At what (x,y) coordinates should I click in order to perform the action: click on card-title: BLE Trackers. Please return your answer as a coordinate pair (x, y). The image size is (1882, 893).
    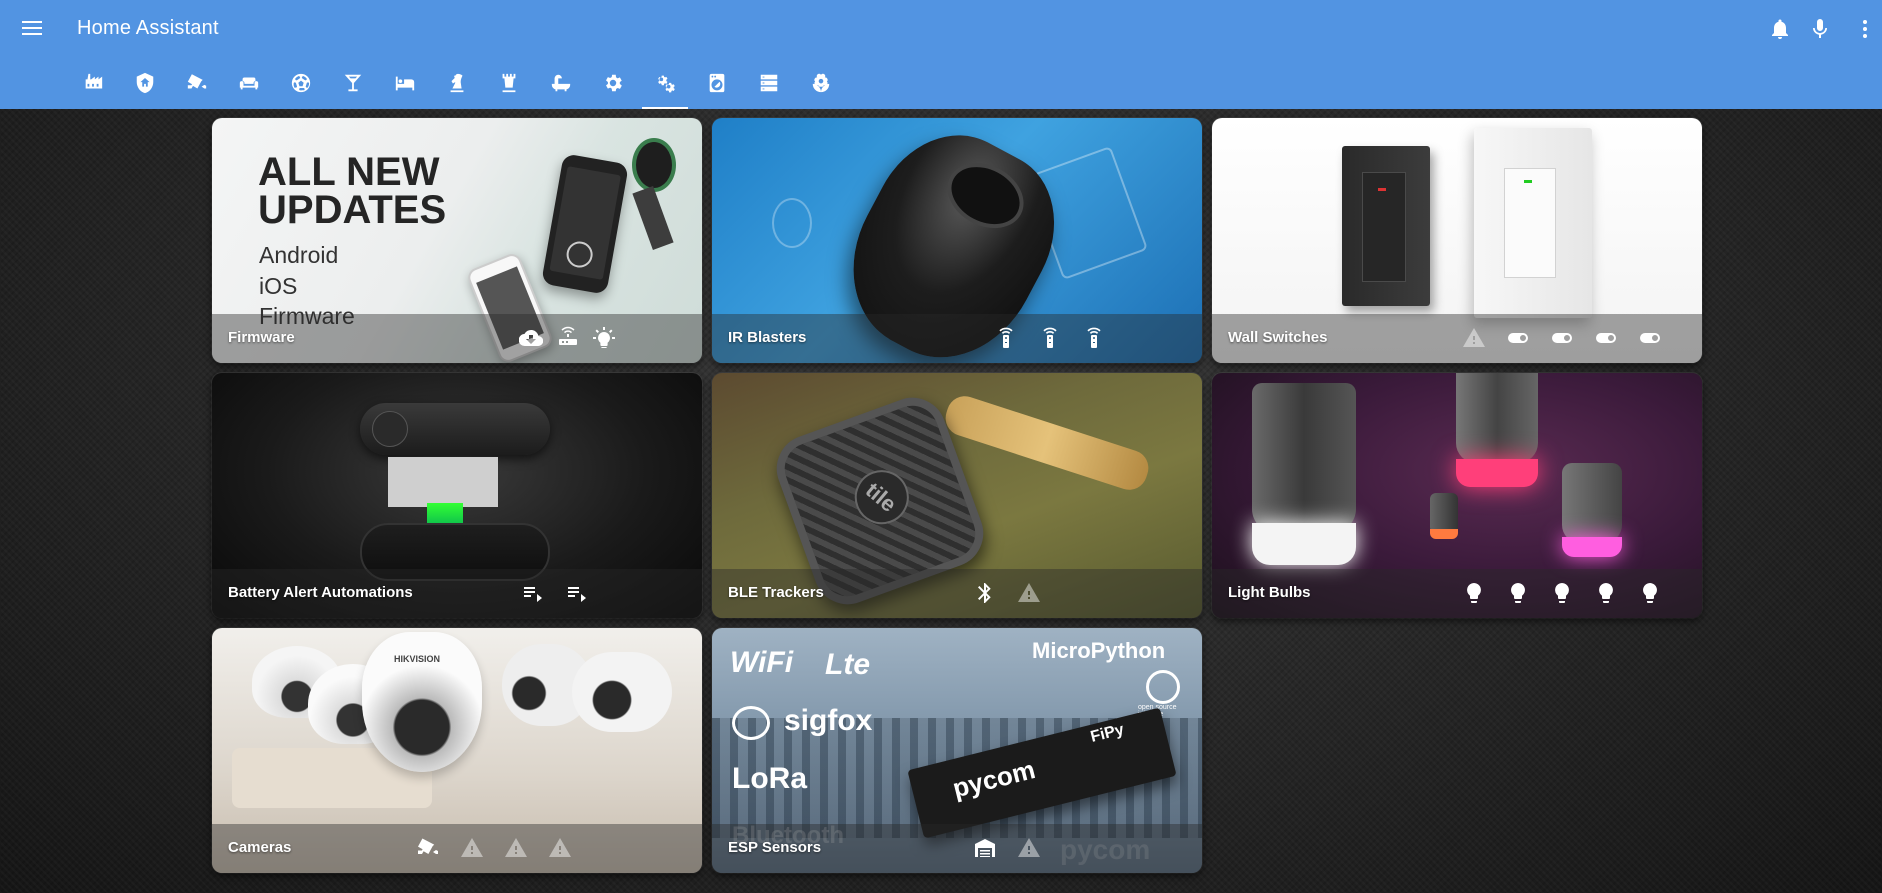
    Looking at the image, I should click on (776, 592).